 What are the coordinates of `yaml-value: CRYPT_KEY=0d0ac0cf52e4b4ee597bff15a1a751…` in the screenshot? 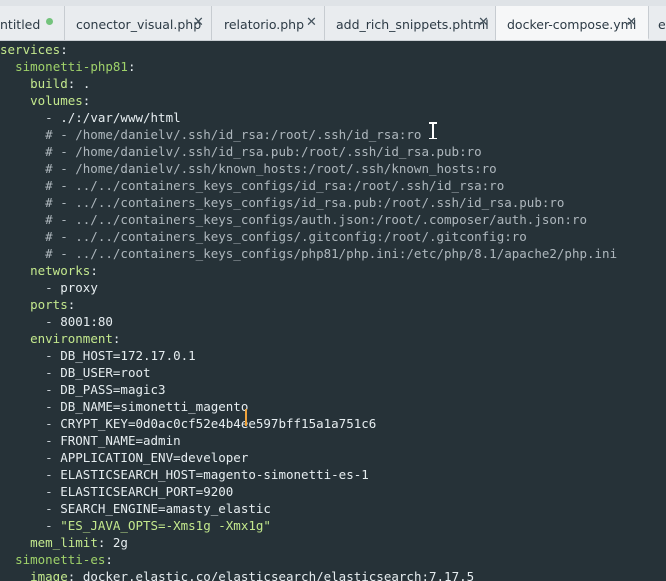 It's located at (218, 423).